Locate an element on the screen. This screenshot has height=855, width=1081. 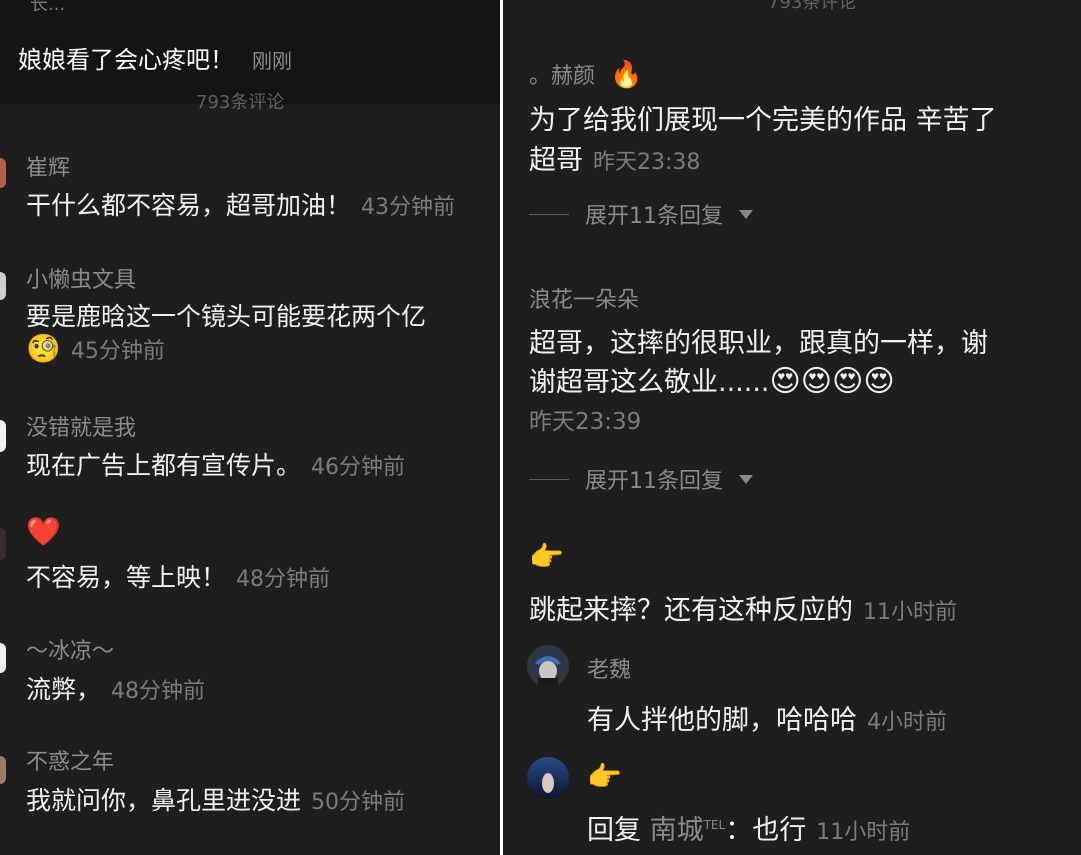
heart-emoji-username-icon: ❤️ is located at coordinates (43, 532).